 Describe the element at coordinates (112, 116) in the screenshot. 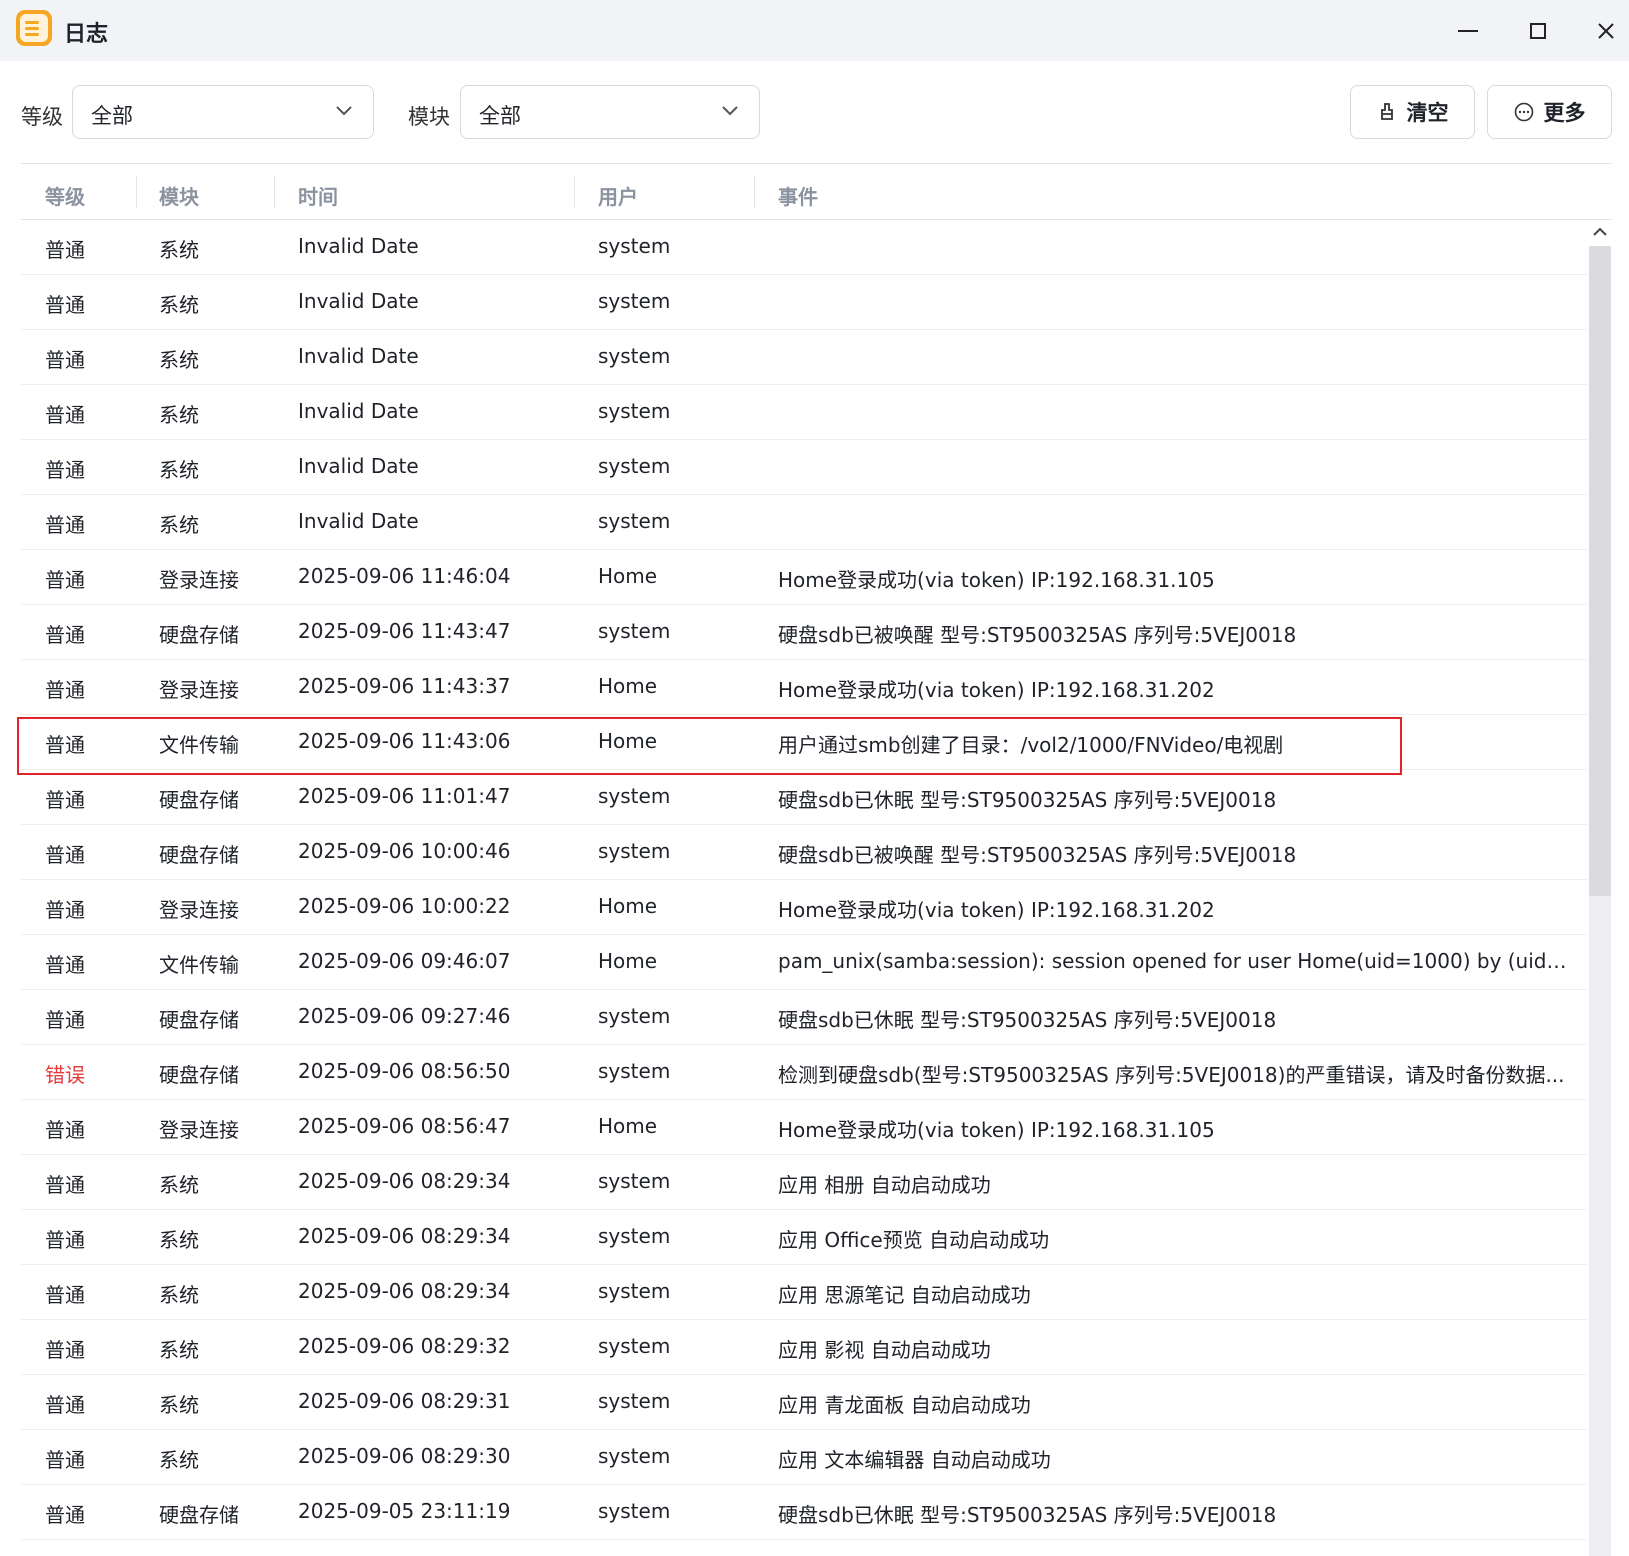

I see `level-select-value: 全部` at that location.